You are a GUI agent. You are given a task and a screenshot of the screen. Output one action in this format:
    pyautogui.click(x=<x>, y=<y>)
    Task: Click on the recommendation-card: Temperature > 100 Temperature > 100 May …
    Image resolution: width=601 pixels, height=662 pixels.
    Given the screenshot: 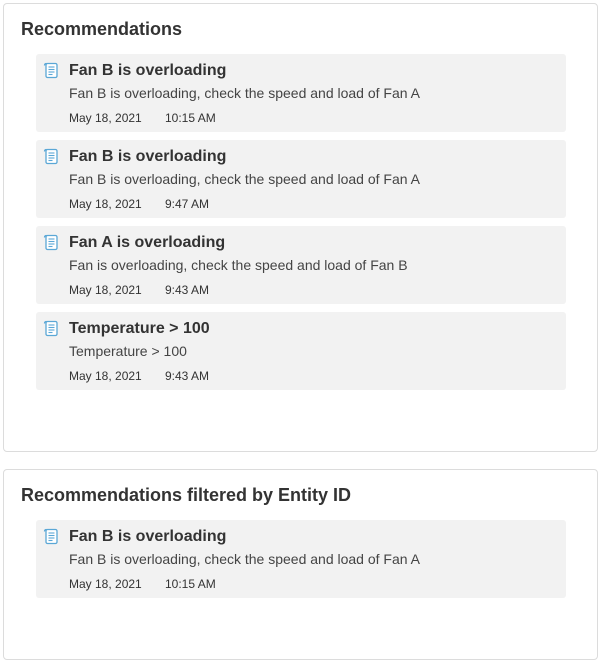 What is the action you would take?
    pyautogui.click(x=301, y=351)
    